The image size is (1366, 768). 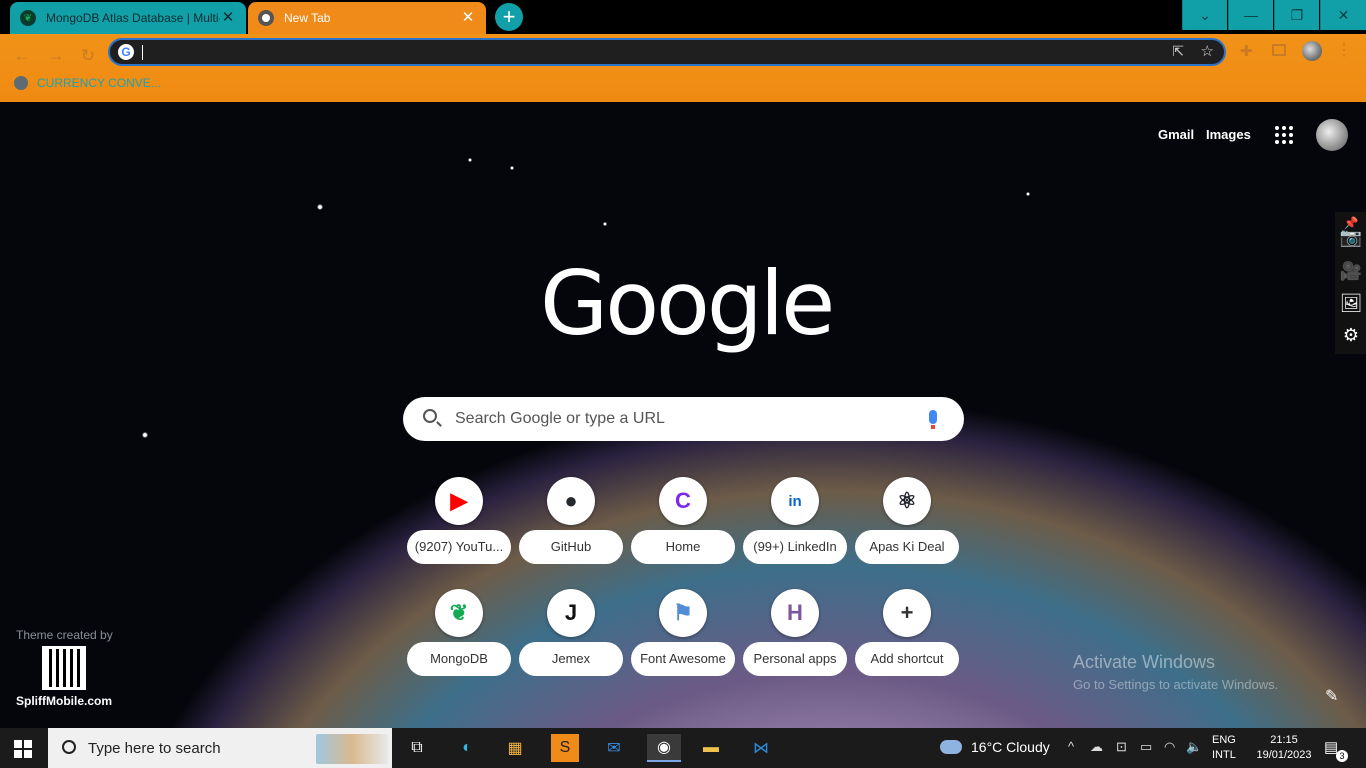 I want to click on gmail-link: Gmail, so click(x=1176, y=134).